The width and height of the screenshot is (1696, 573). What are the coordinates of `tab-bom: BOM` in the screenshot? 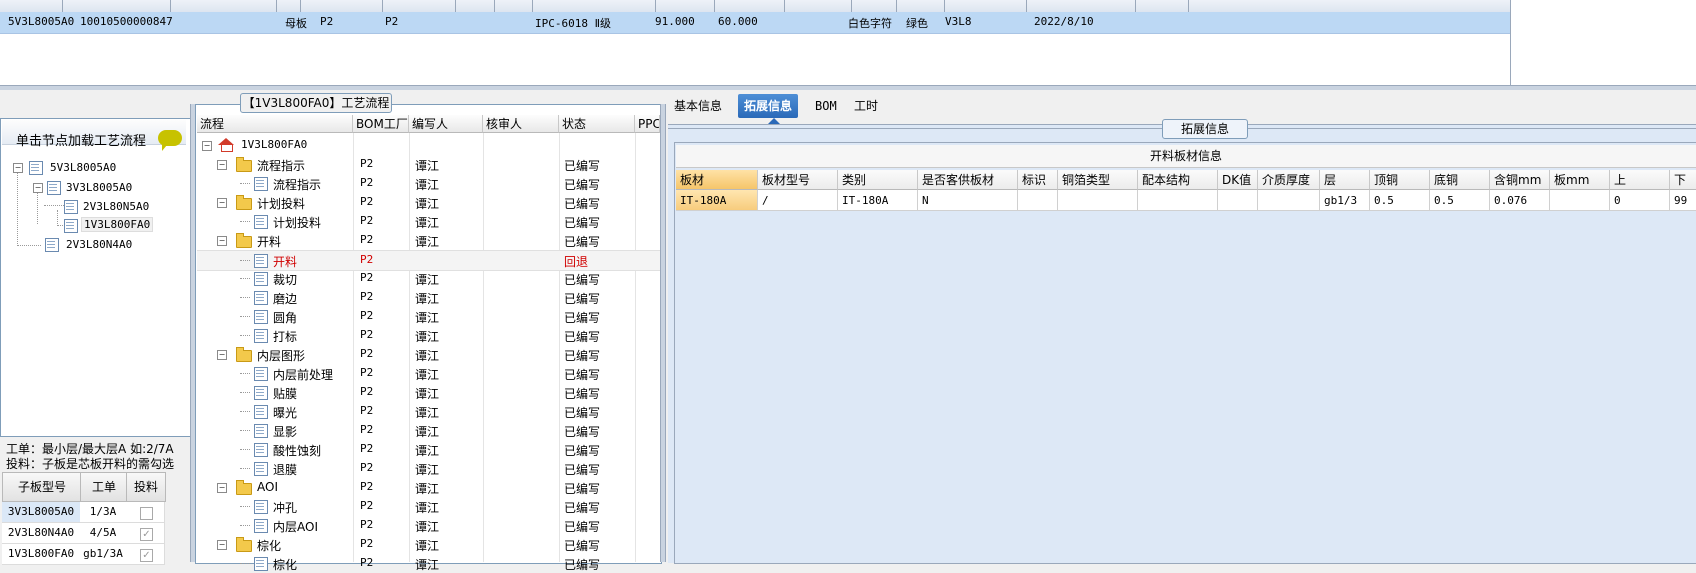 It's located at (826, 106).